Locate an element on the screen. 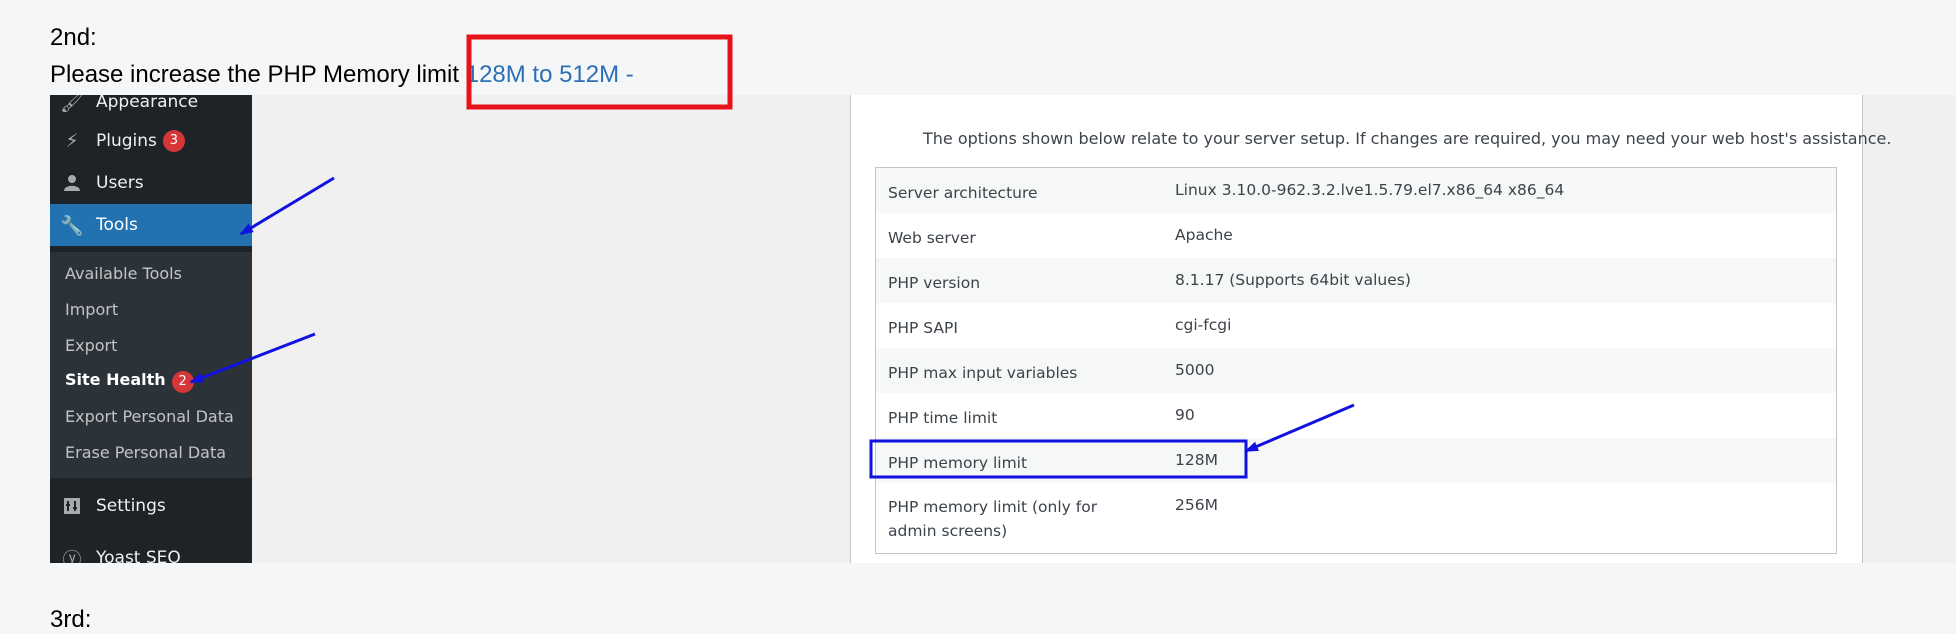  row-key: PHP SAPI is located at coordinates (923, 328).